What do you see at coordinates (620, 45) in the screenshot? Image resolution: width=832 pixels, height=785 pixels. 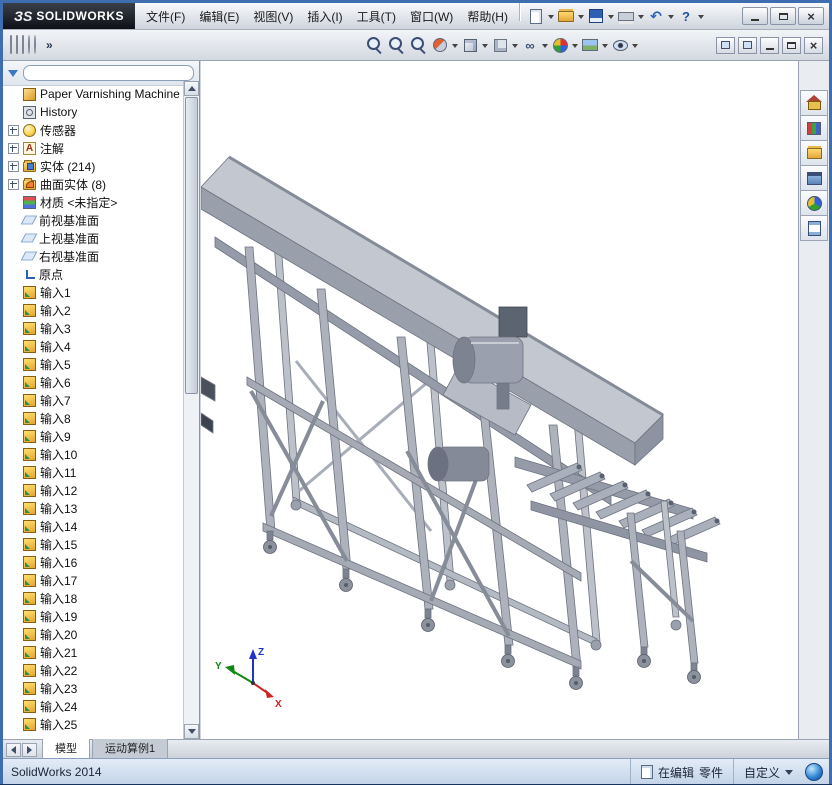 I see `view-settings-icon` at bounding box center [620, 45].